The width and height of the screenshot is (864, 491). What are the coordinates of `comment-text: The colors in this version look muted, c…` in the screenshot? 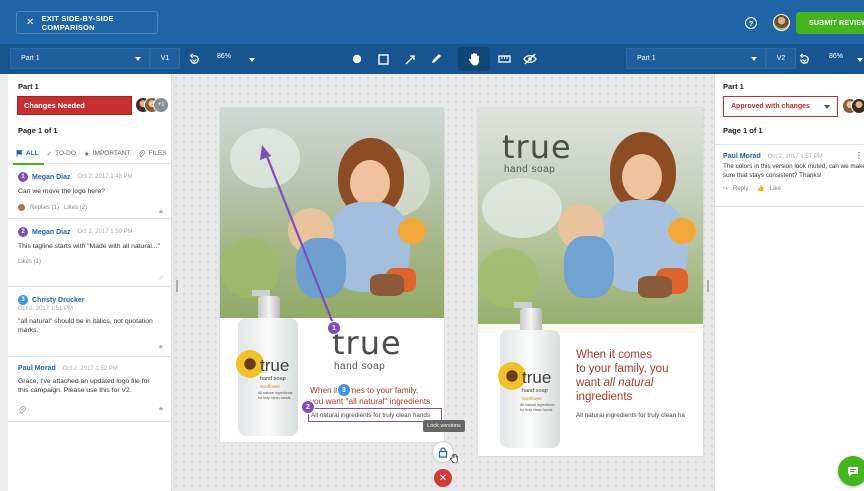 It's located at (793, 171).